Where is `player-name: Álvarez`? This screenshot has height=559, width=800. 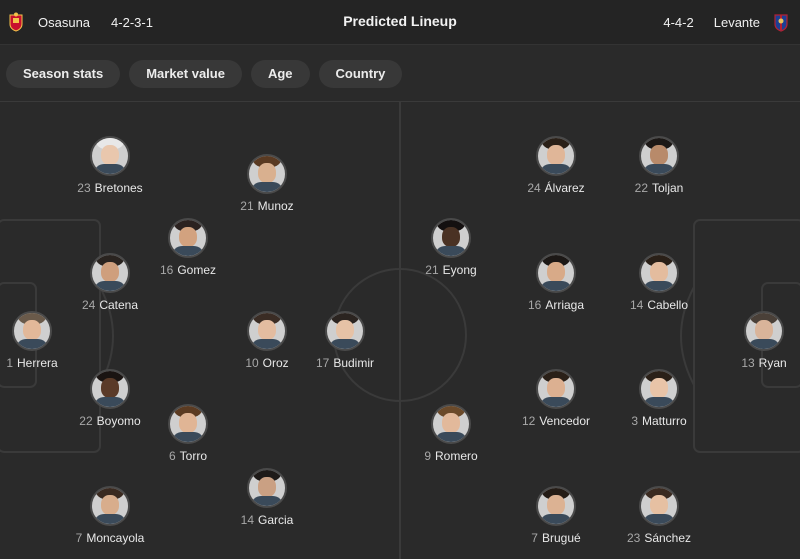
player-name: Álvarez is located at coordinates (564, 188).